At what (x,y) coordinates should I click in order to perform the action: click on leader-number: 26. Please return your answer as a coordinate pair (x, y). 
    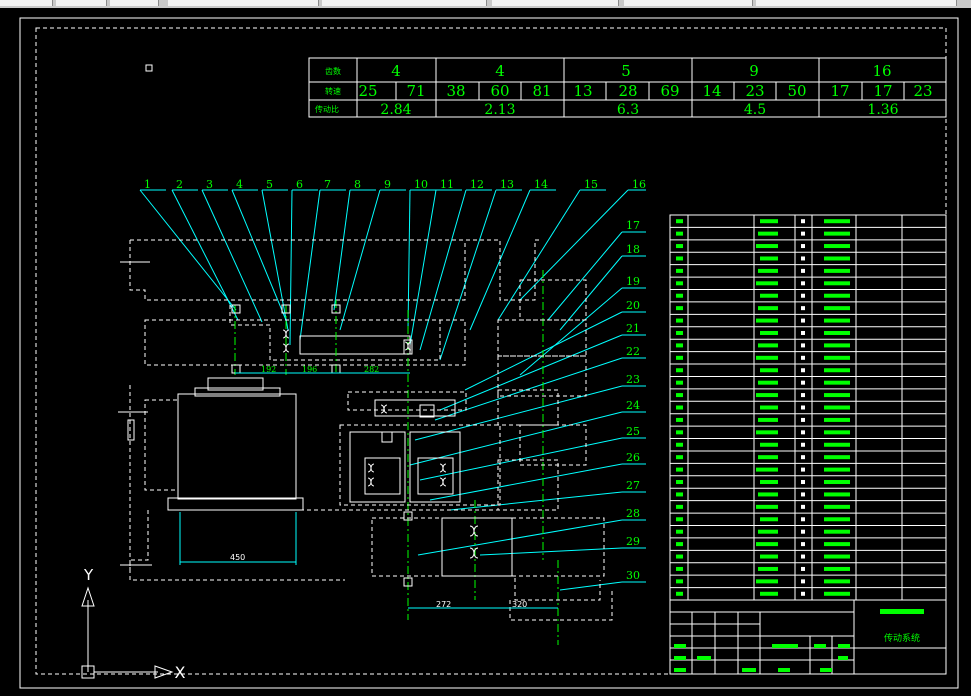
    Looking at the image, I should click on (633, 457).